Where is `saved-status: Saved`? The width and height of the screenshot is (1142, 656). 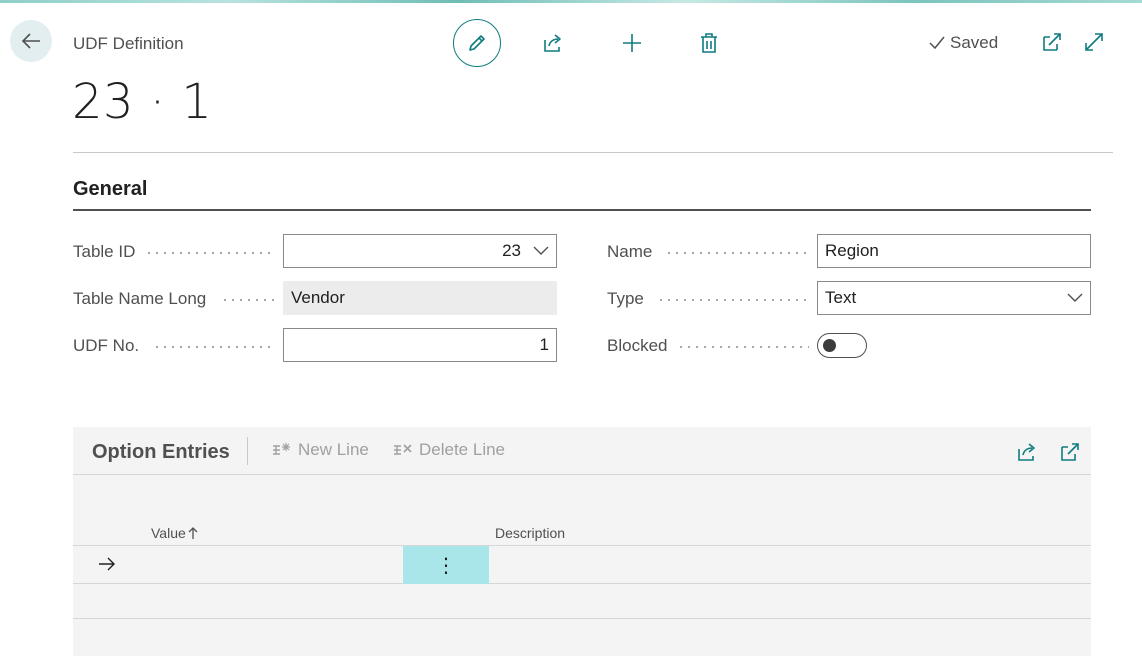
saved-status: Saved is located at coordinates (963, 43).